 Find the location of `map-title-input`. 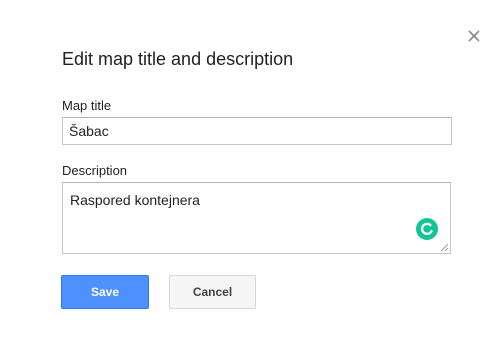

map-title-input is located at coordinates (257, 131).